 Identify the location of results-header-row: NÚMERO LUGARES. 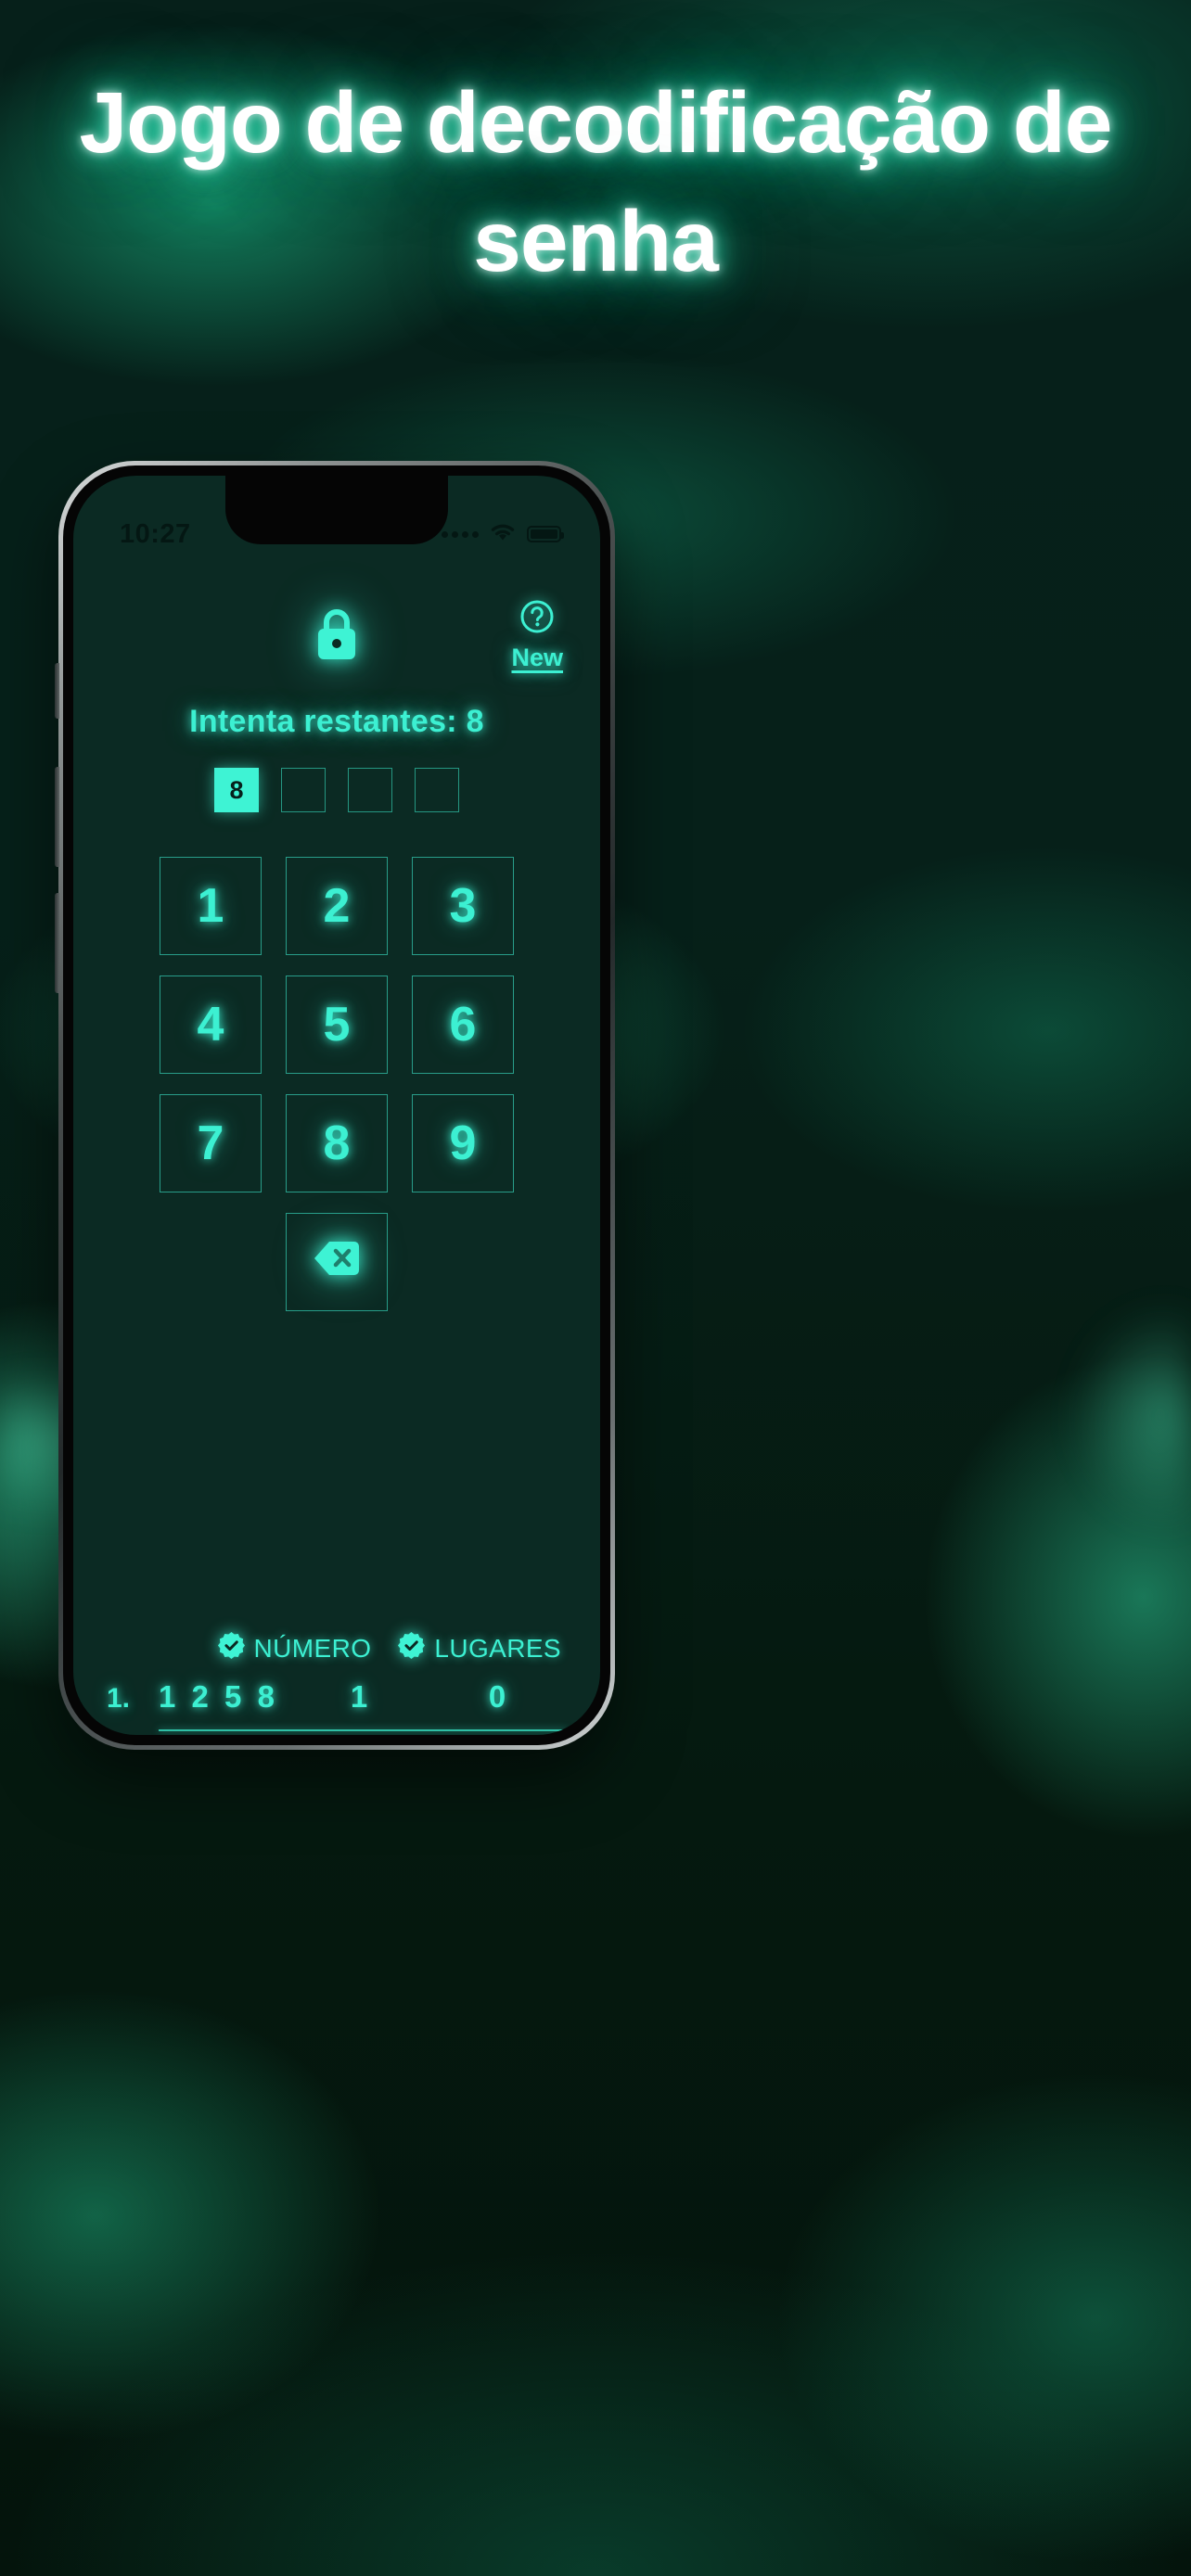
(337, 1648).